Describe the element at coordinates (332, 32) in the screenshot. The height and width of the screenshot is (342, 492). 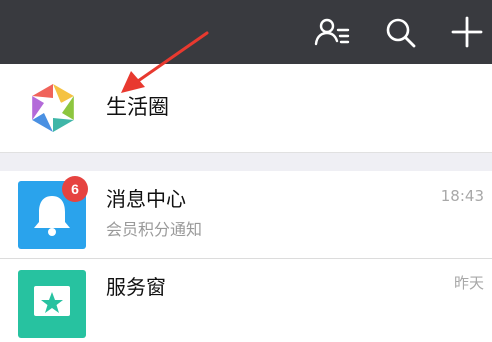
I see `contacts-icon` at that location.